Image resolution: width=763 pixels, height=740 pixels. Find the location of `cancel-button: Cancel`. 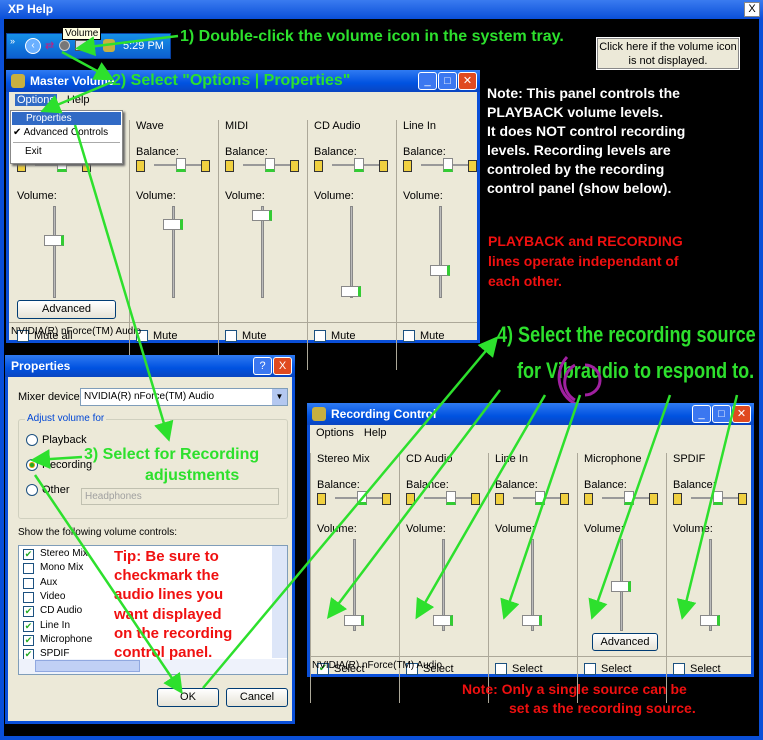

cancel-button: Cancel is located at coordinates (257, 697).